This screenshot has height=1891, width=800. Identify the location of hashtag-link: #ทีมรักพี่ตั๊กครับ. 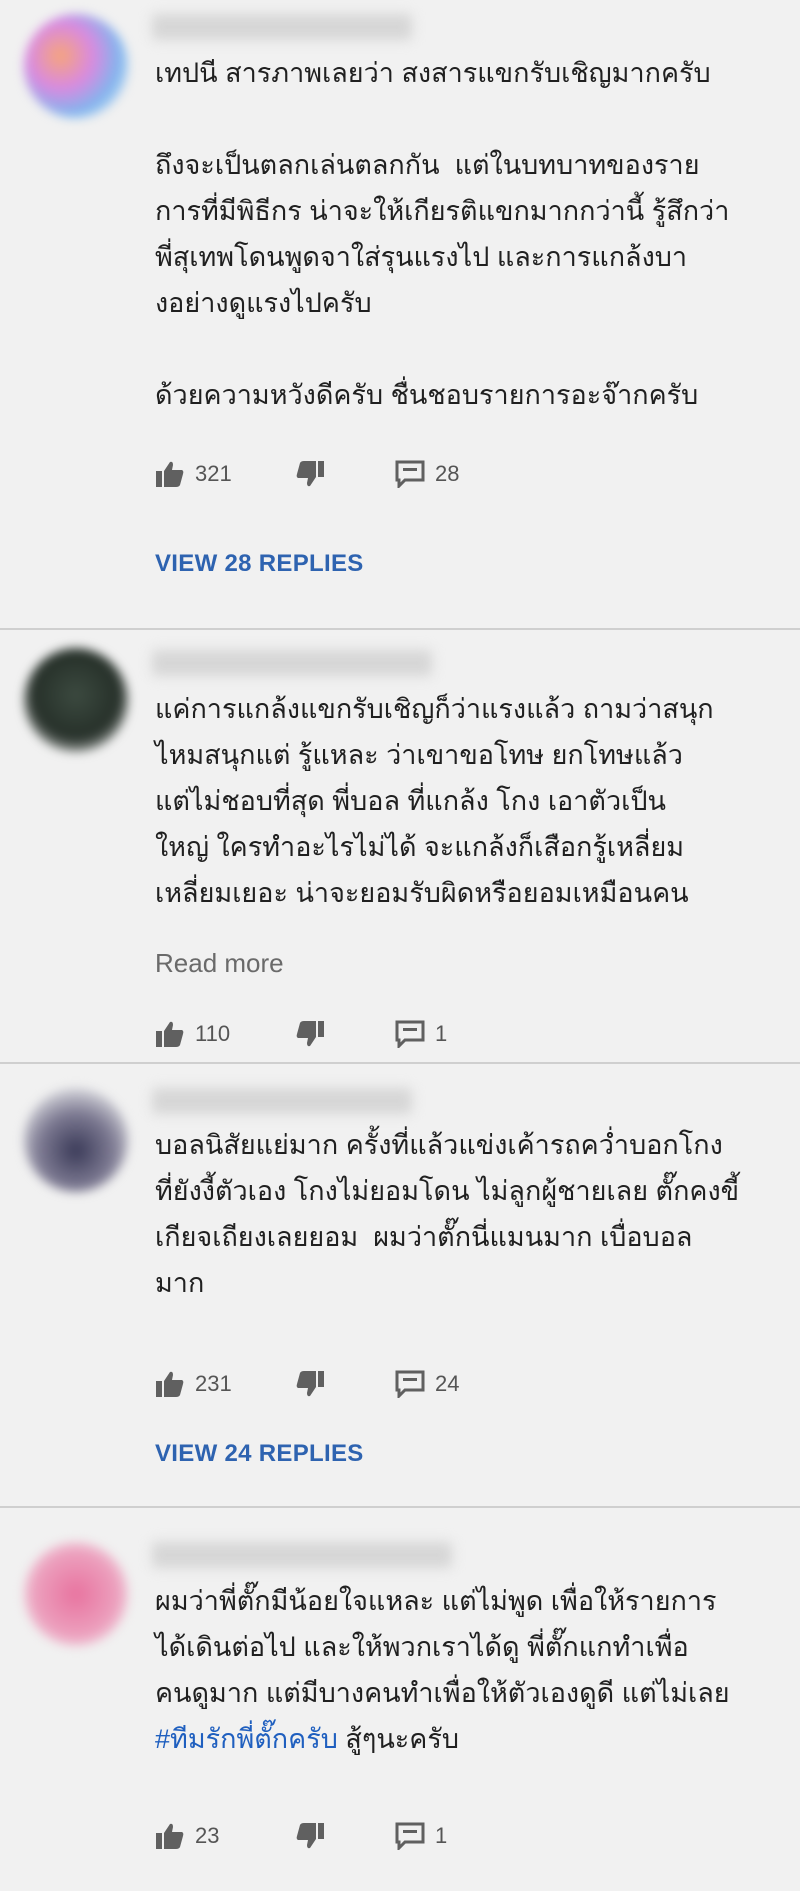
(246, 1739).